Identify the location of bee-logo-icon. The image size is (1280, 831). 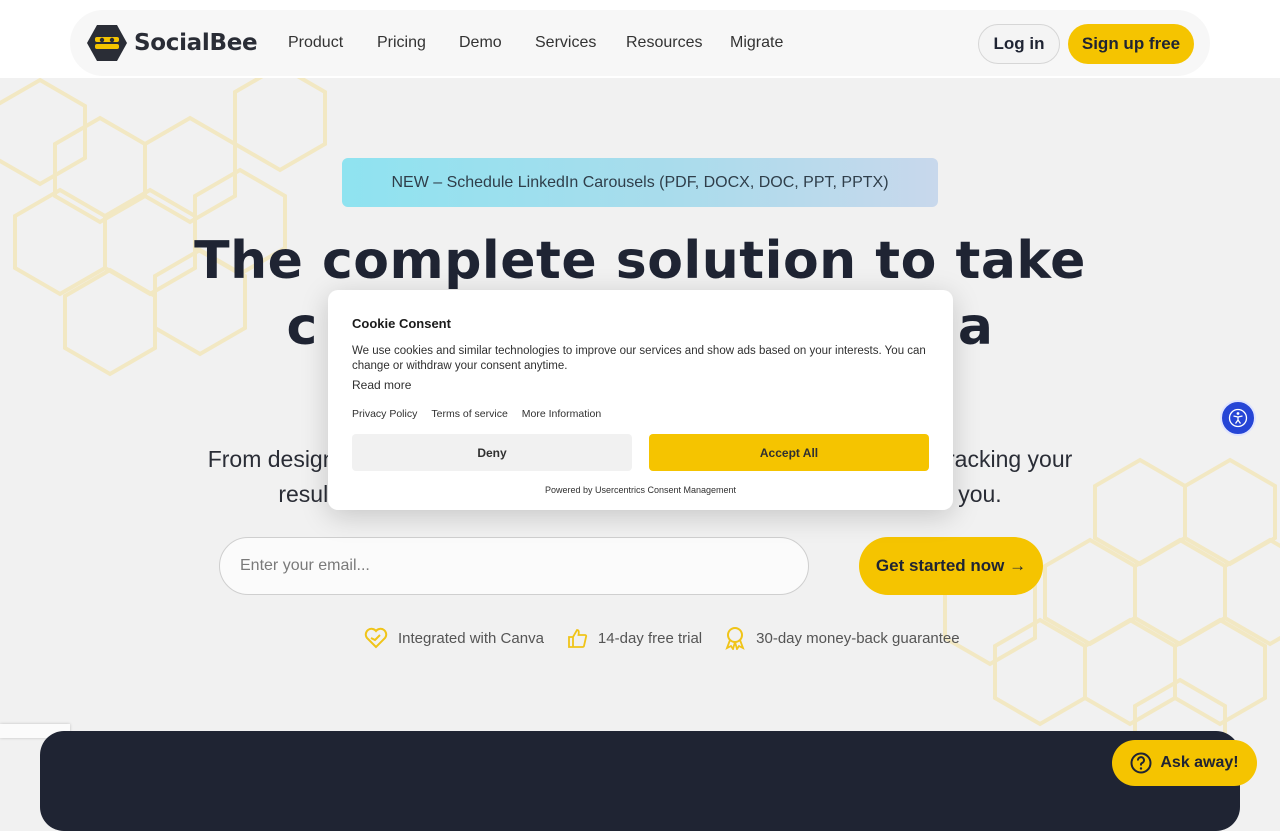
(107, 43).